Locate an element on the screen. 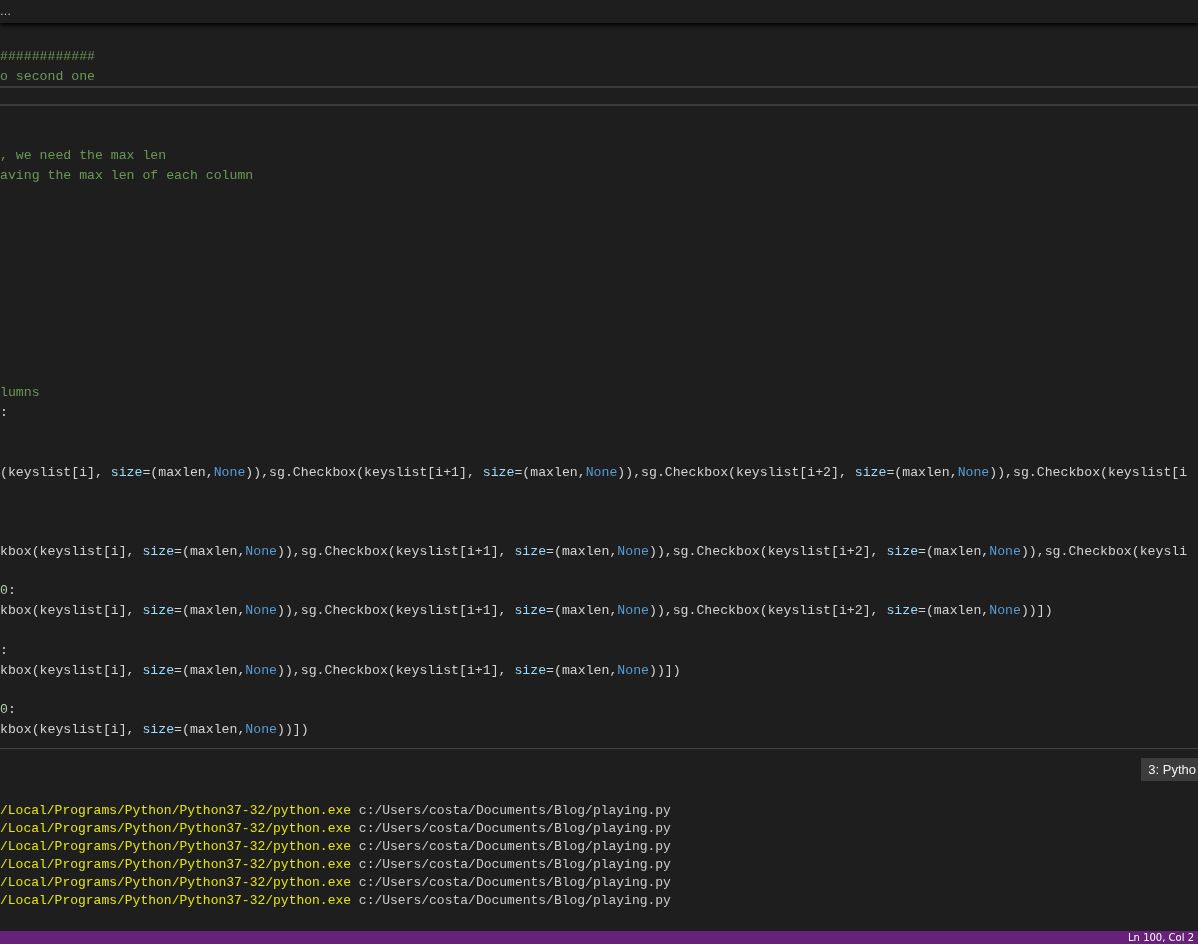 The width and height of the screenshot is (1198, 944). code-comment: ############ is located at coordinates (47, 56).